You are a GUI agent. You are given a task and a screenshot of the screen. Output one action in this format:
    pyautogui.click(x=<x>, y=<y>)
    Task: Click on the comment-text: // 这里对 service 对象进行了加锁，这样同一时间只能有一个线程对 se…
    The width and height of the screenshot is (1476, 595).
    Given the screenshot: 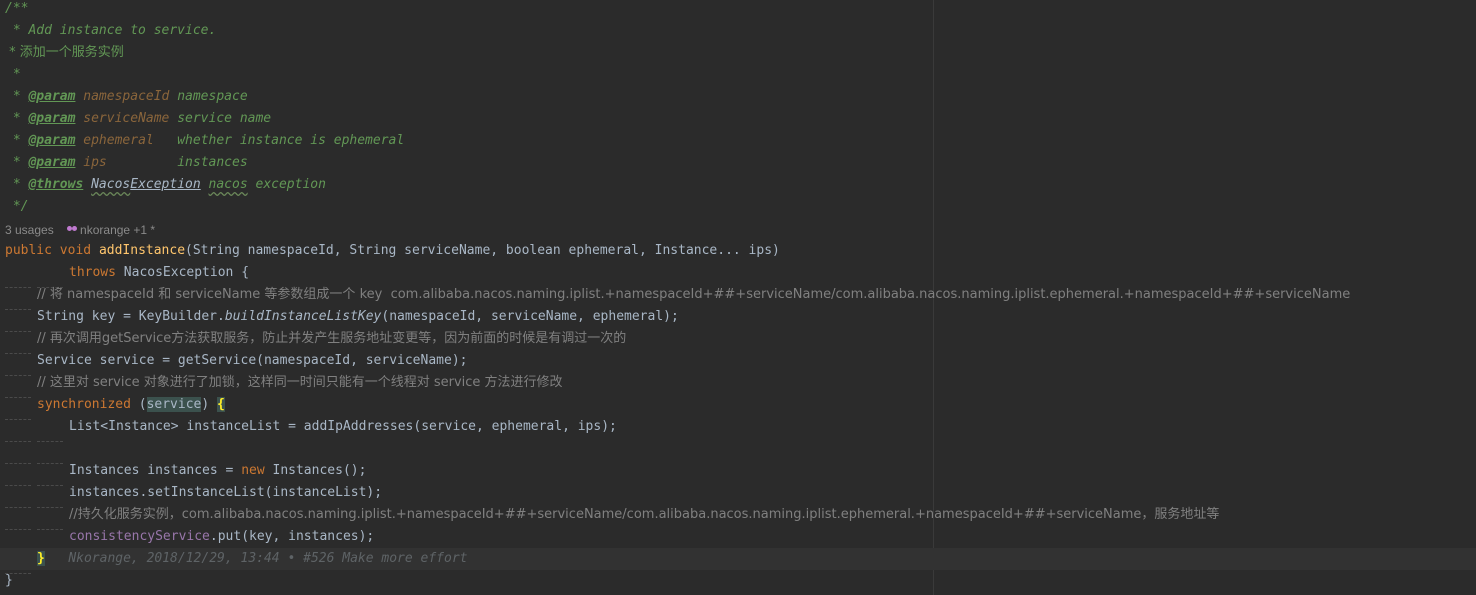 What is the action you would take?
    pyautogui.click(x=300, y=382)
    